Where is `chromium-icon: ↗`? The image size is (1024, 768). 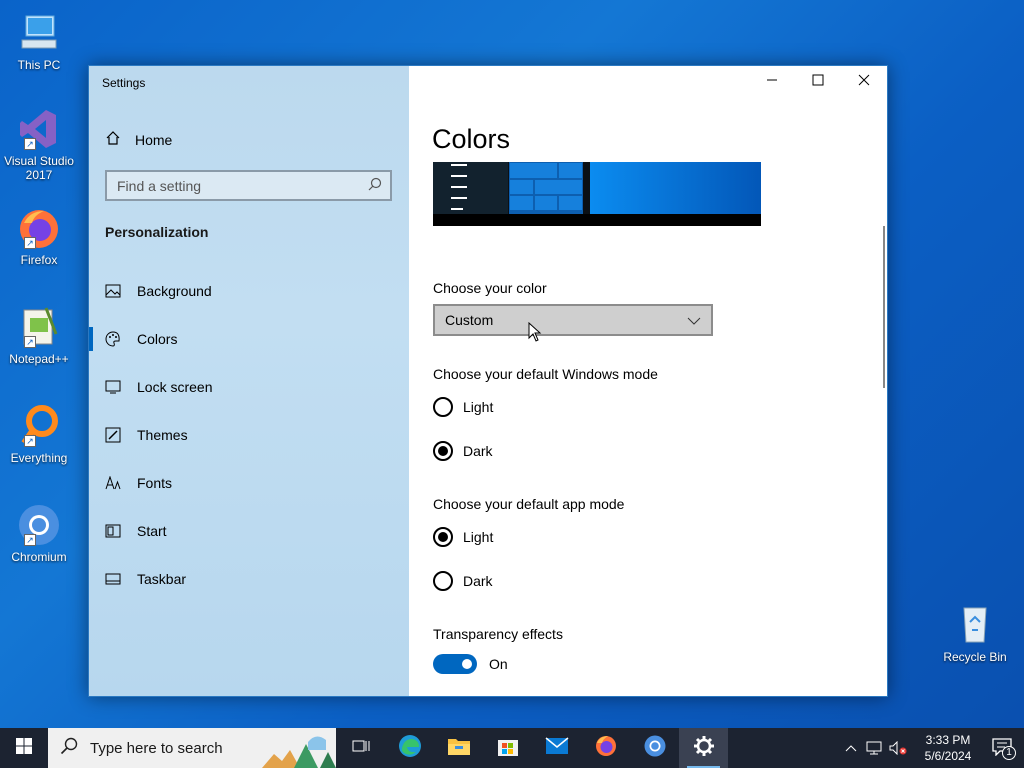 chromium-icon: ↗ is located at coordinates (39, 525).